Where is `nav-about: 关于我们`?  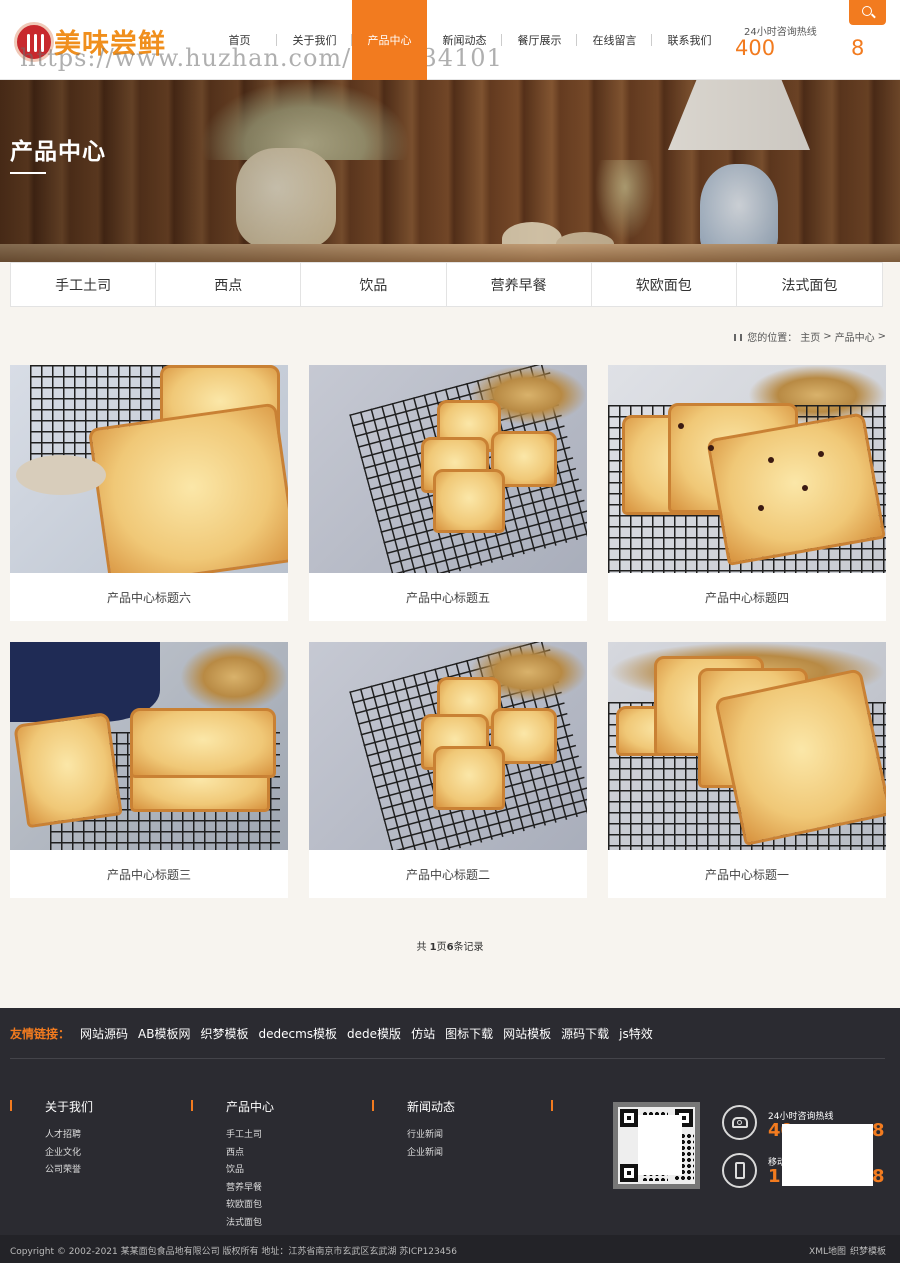
nav-about: 关于我们 is located at coordinates (314, 40).